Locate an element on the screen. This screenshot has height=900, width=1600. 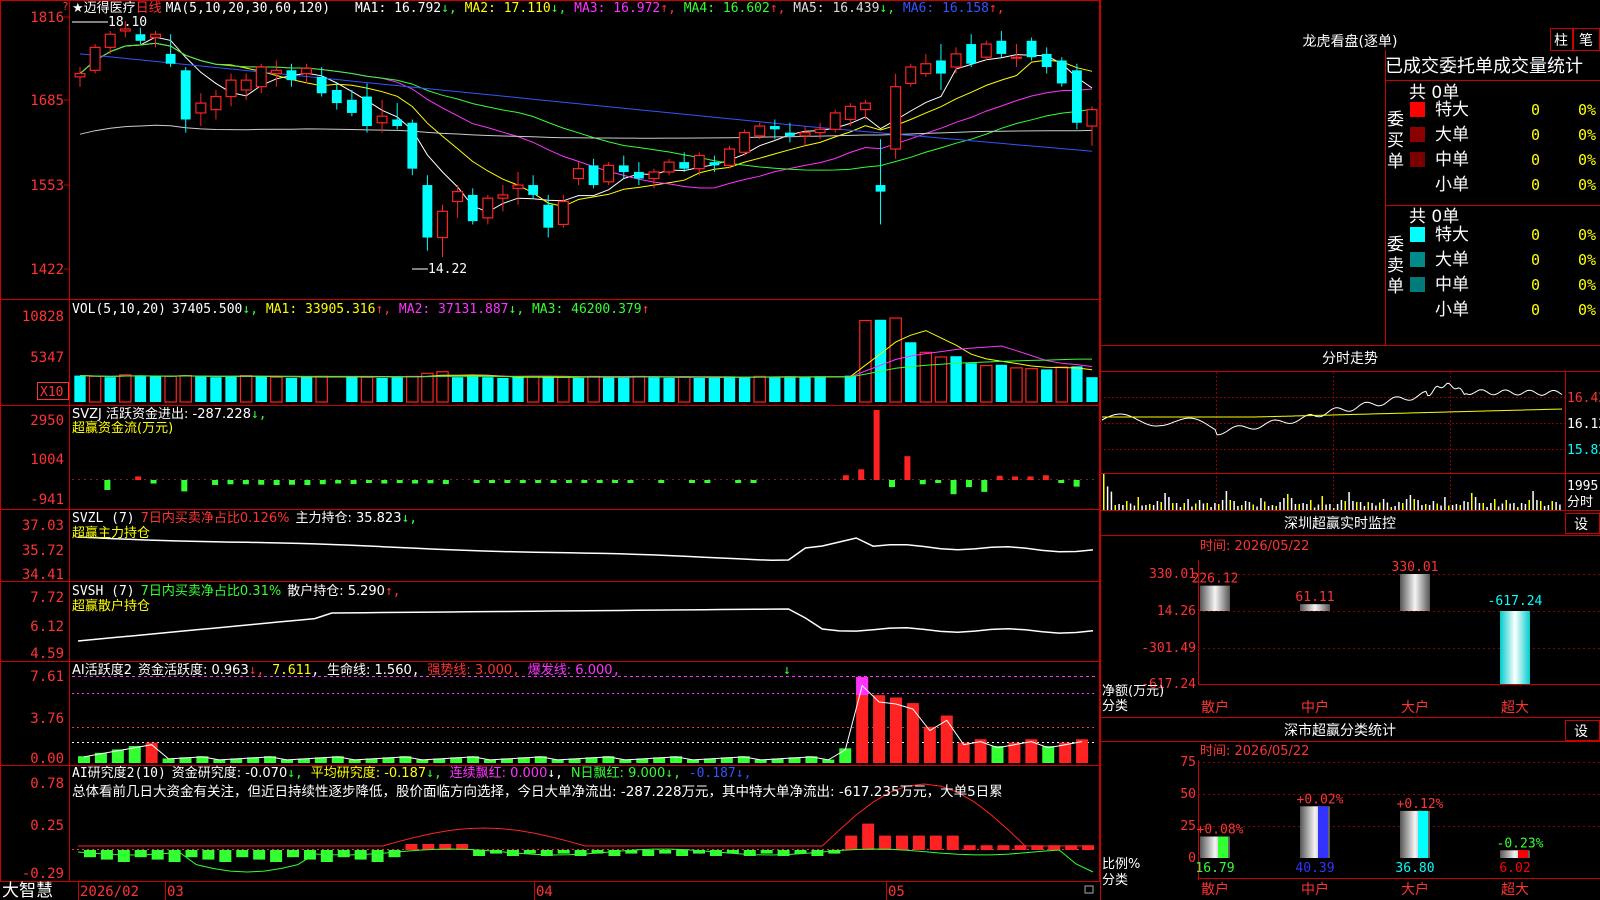
stats-tabs: 已成交委托单成交量统计 is located at coordinates (1484, 66).